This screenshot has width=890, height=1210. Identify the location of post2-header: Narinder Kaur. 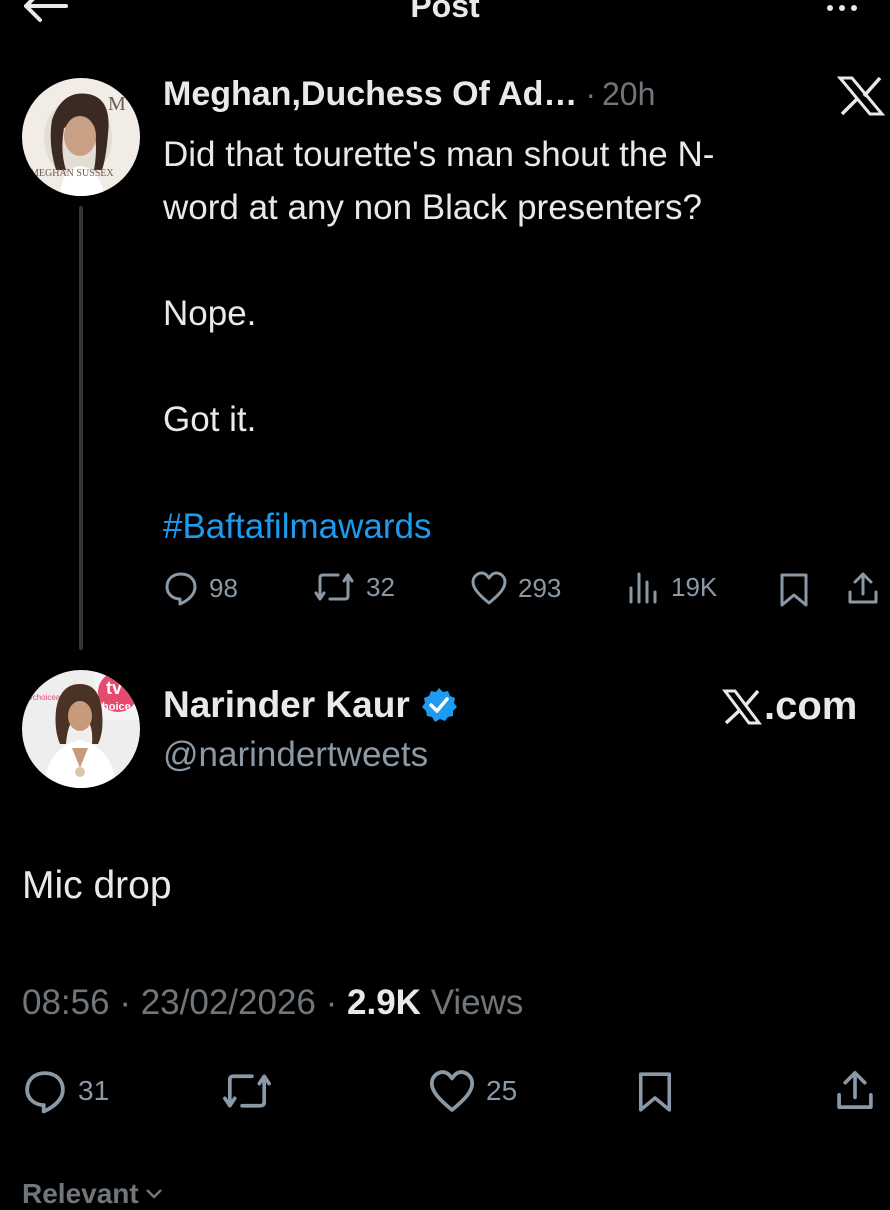
(310, 705).